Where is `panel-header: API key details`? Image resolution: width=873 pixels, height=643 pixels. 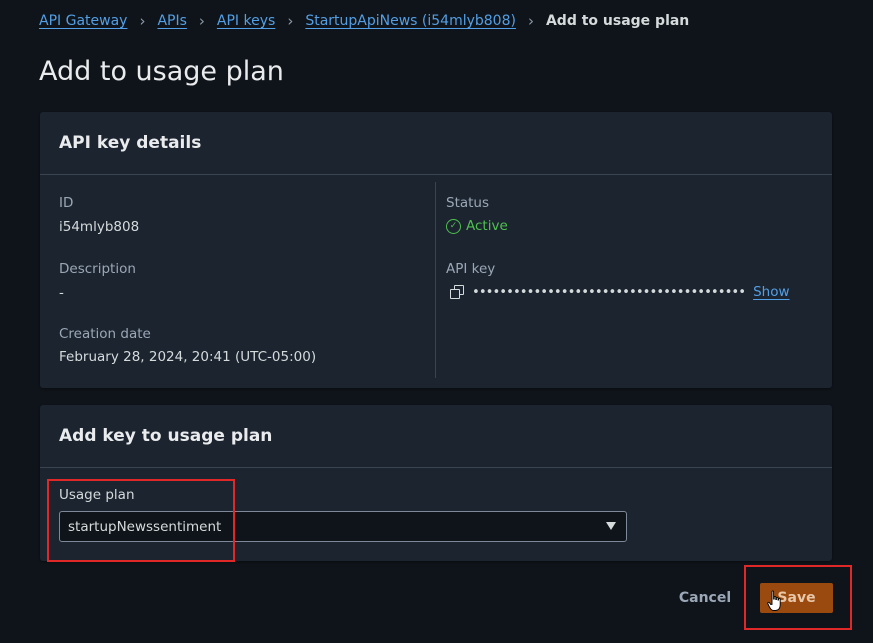 panel-header: API key details is located at coordinates (436, 143).